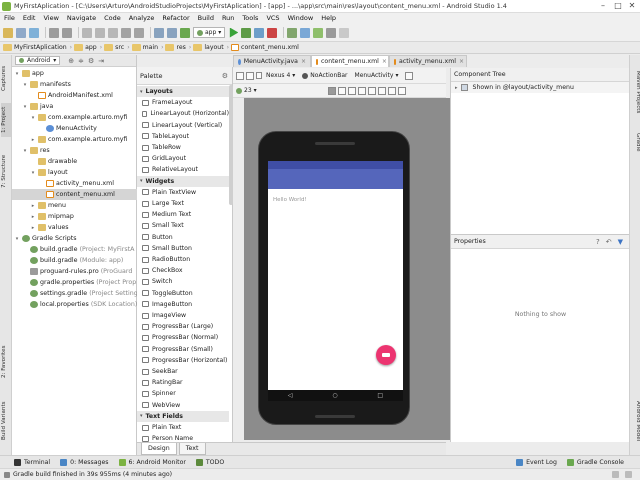  I want to click on captures-tab: Captures, so click(6, 78).